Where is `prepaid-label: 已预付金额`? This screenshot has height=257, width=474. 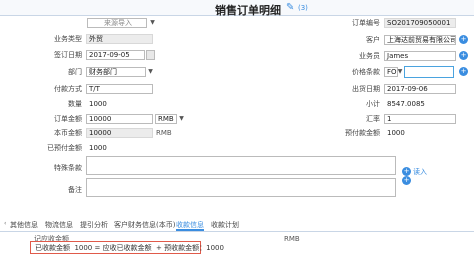 prepaid-label: 已预付金额 is located at coordinates (64, 148).